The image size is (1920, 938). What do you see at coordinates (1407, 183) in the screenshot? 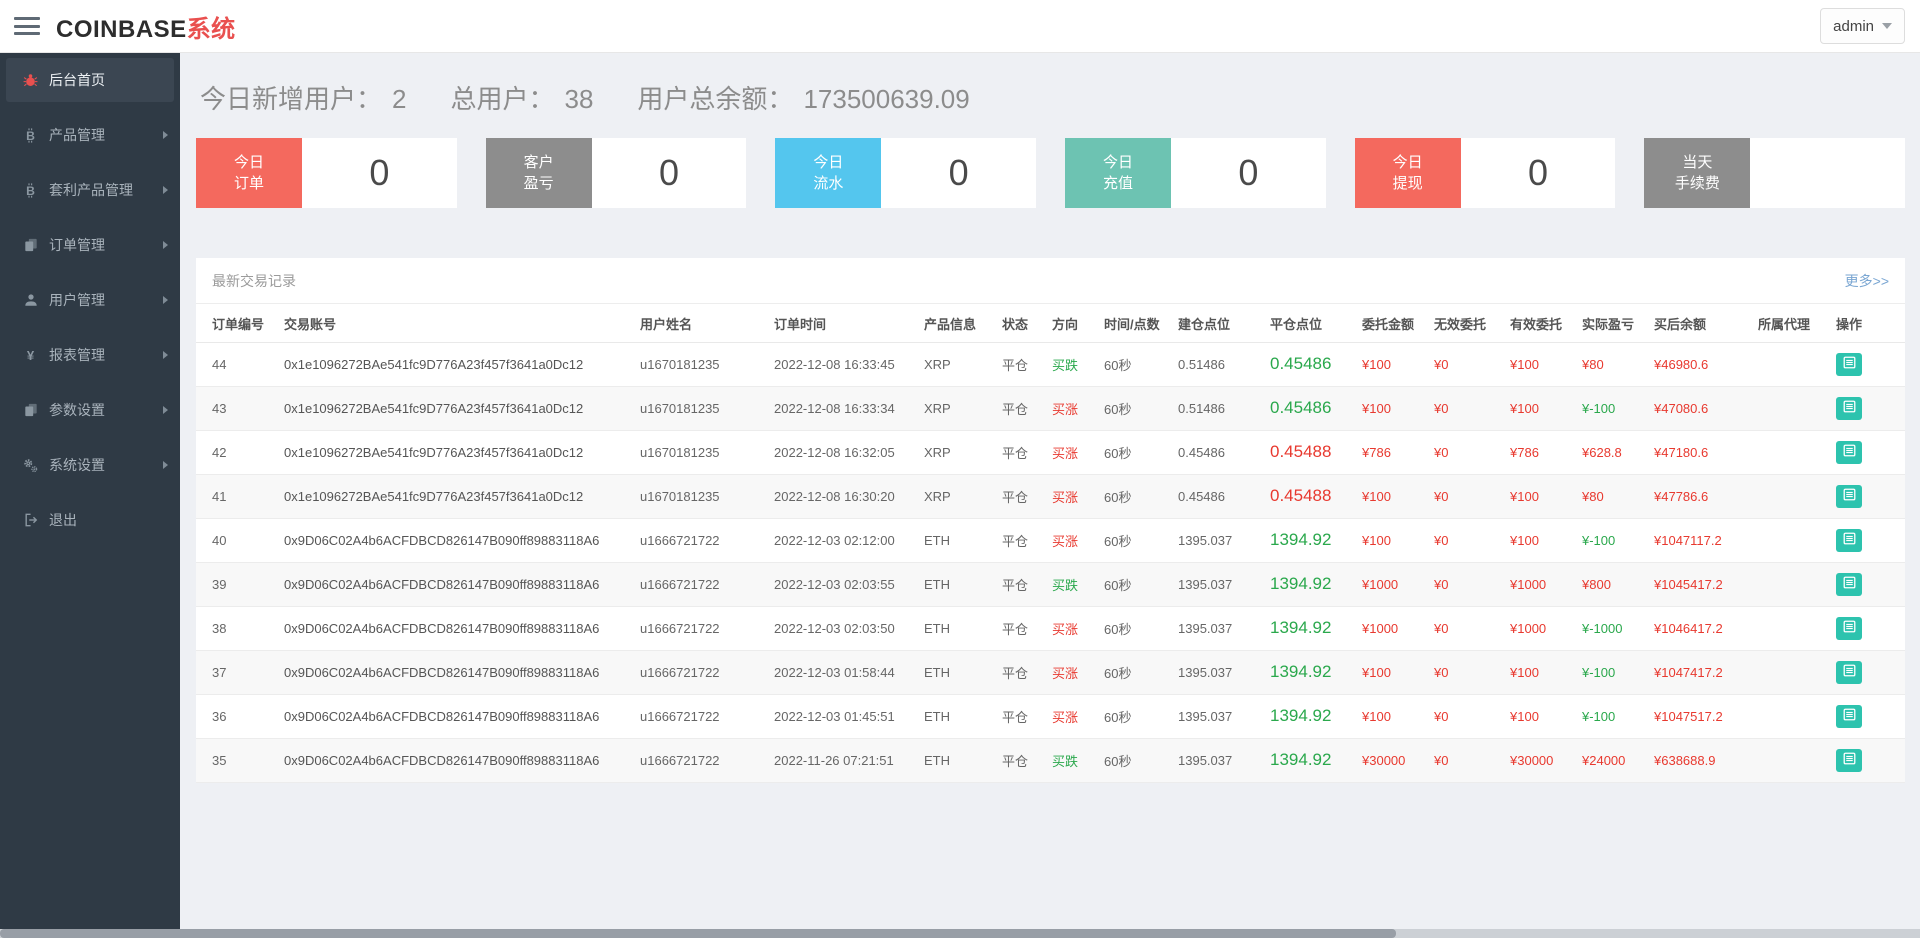
I see `stat-card-label-line2: 提现` at bounding box center [1407, 183].